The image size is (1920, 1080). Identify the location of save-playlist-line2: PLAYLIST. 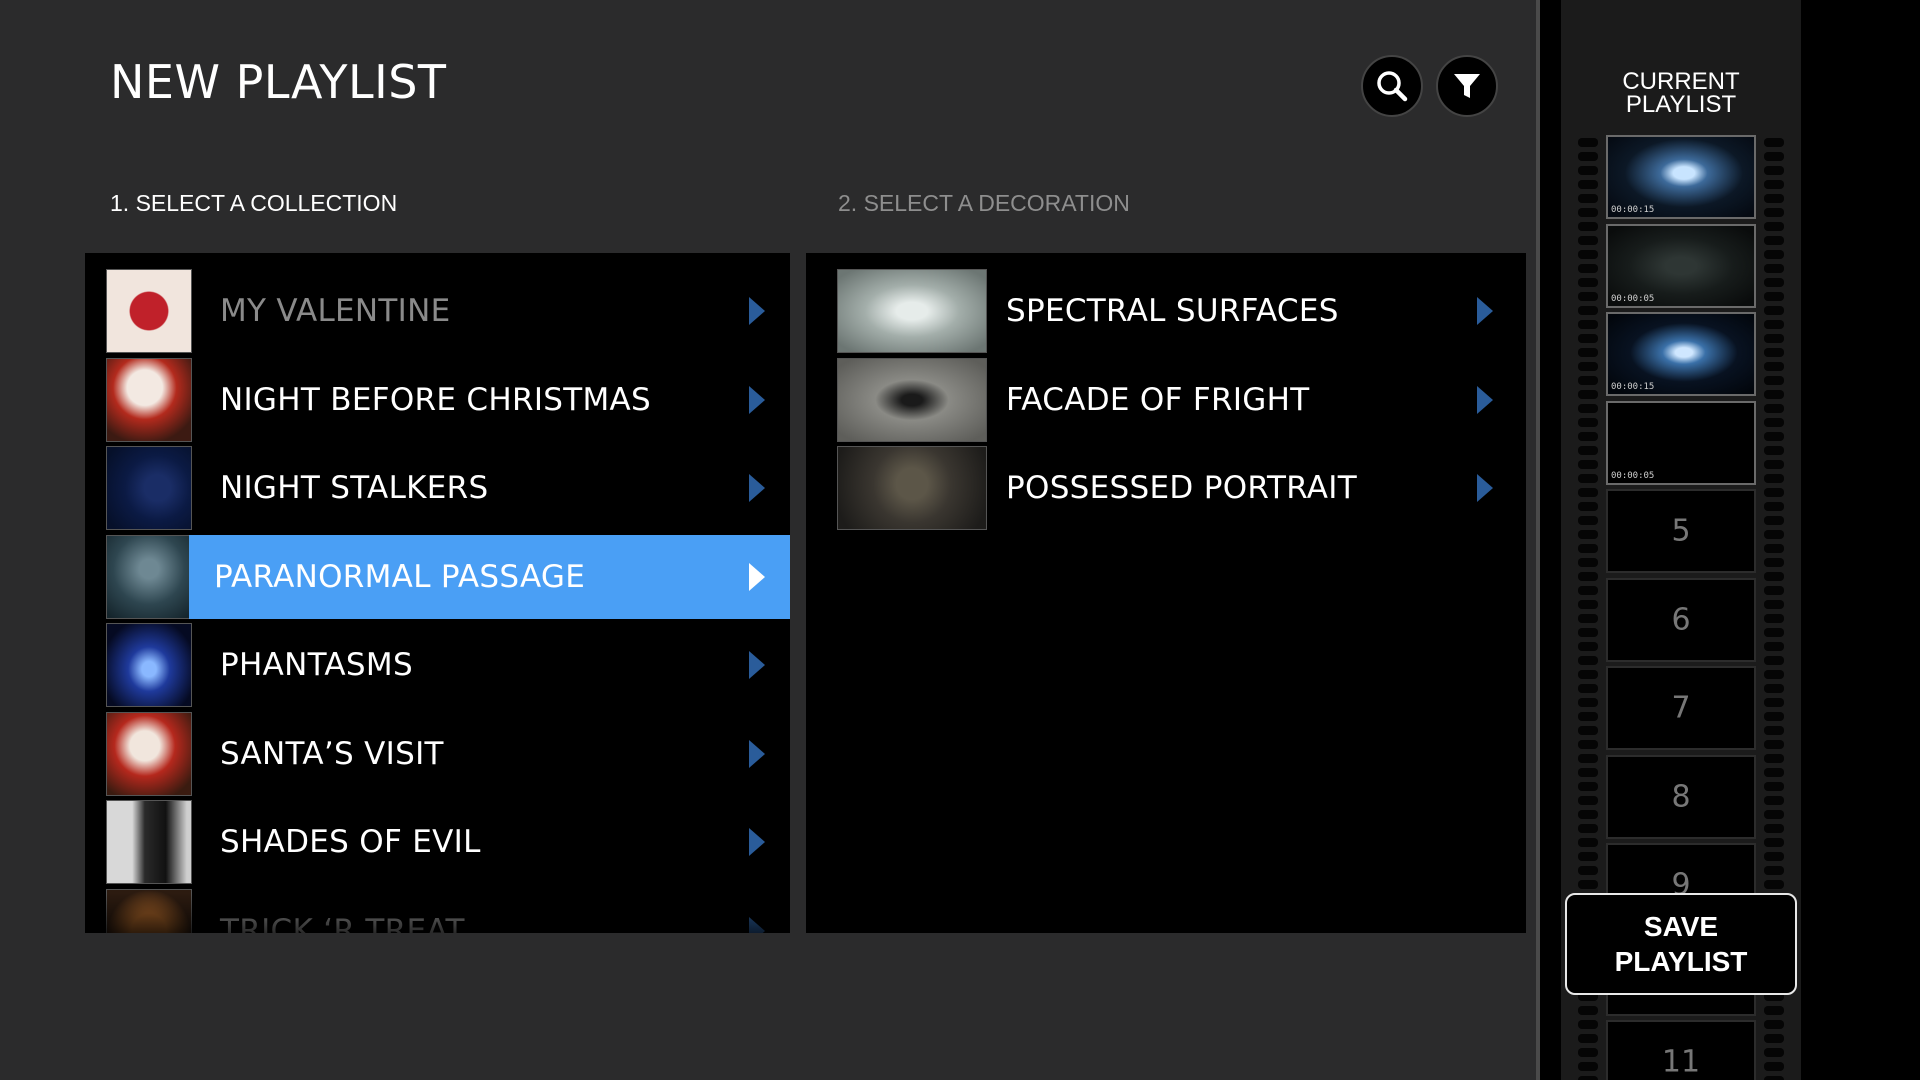
(1681, 961).